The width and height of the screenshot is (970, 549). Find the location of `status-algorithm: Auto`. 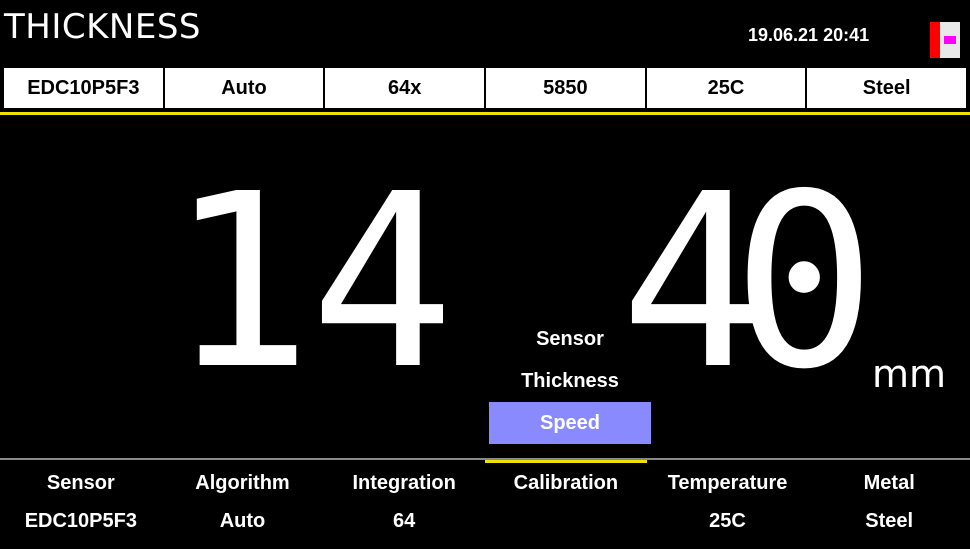

status-algorithm: Auto is located at coordinates (245, 88).